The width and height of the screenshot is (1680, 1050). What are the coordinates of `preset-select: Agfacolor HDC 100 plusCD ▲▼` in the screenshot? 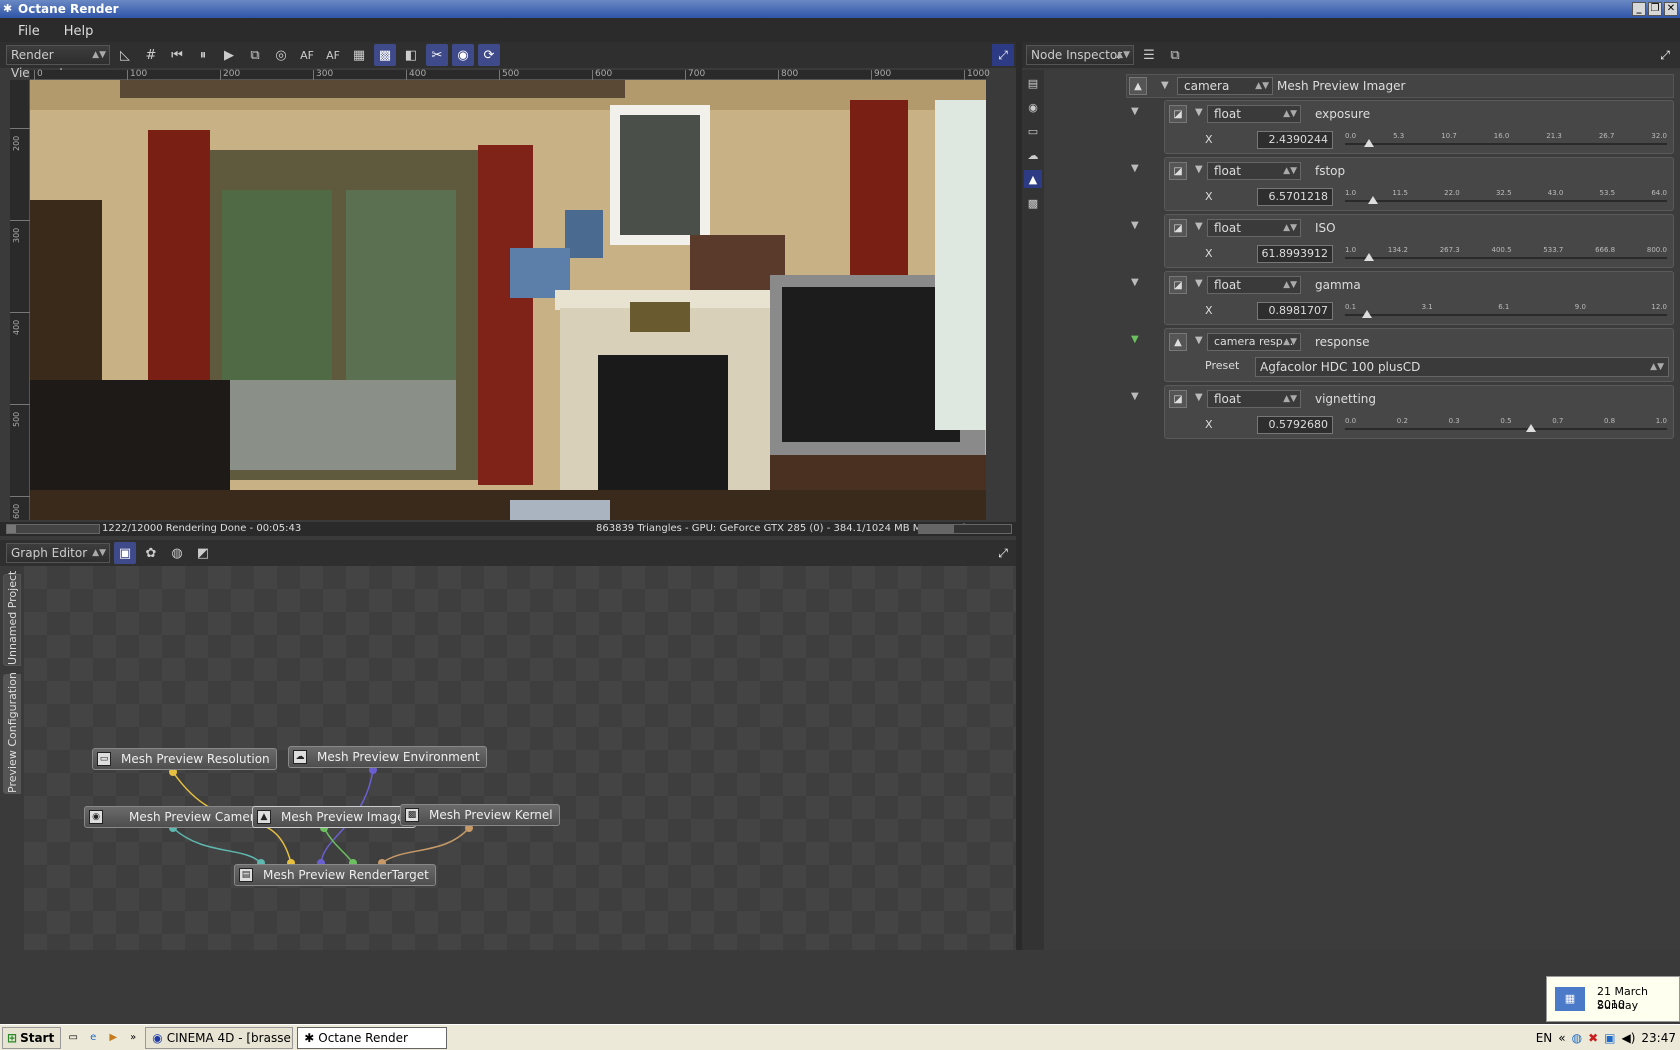 It's located at (1462, 367).